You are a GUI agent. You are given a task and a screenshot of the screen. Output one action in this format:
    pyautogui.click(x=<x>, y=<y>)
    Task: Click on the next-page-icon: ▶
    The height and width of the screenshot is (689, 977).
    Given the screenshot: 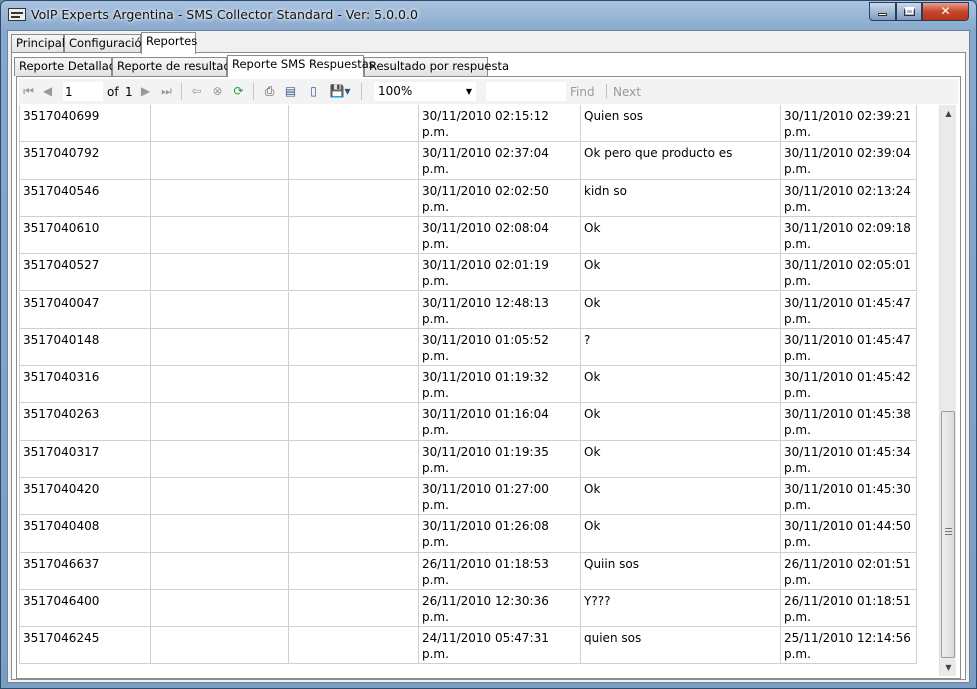 What is the action you would take?
    pyautogui.click(x=145, y=91)
    